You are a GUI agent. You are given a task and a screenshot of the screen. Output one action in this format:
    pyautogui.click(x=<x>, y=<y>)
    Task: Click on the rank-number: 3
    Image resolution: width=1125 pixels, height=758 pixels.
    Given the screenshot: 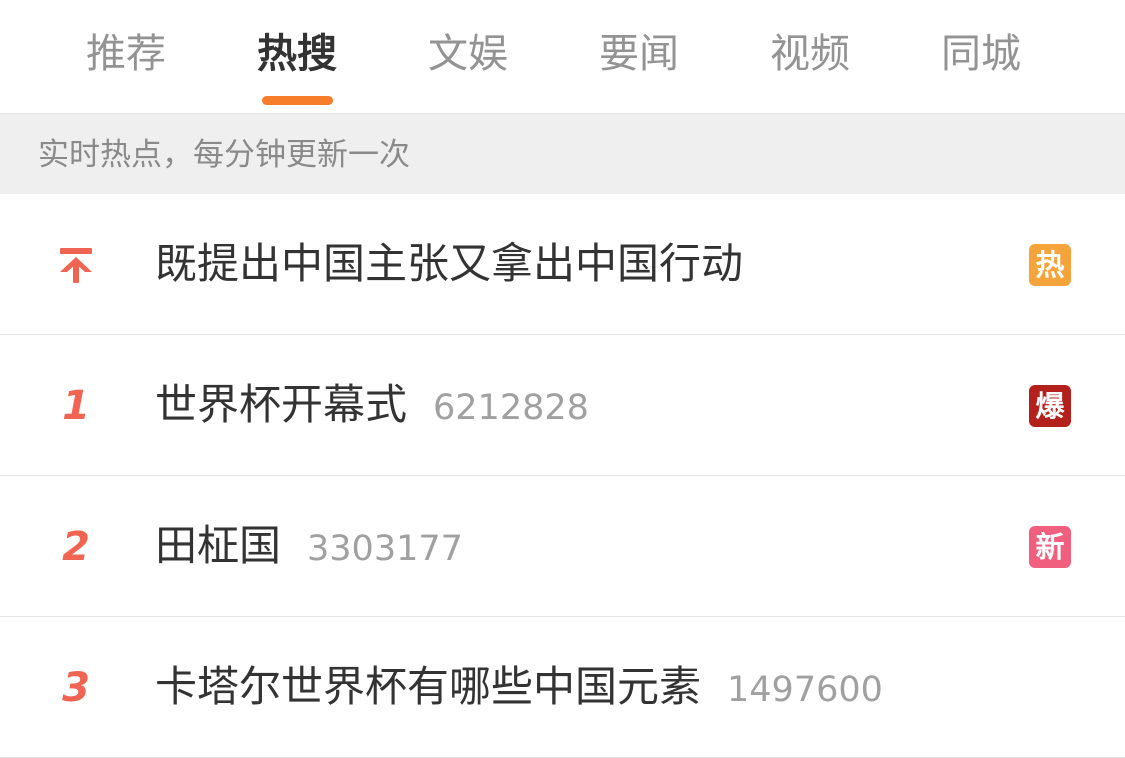 What is the action you would take?
    pyautogui.click(x=76, y=687)
    